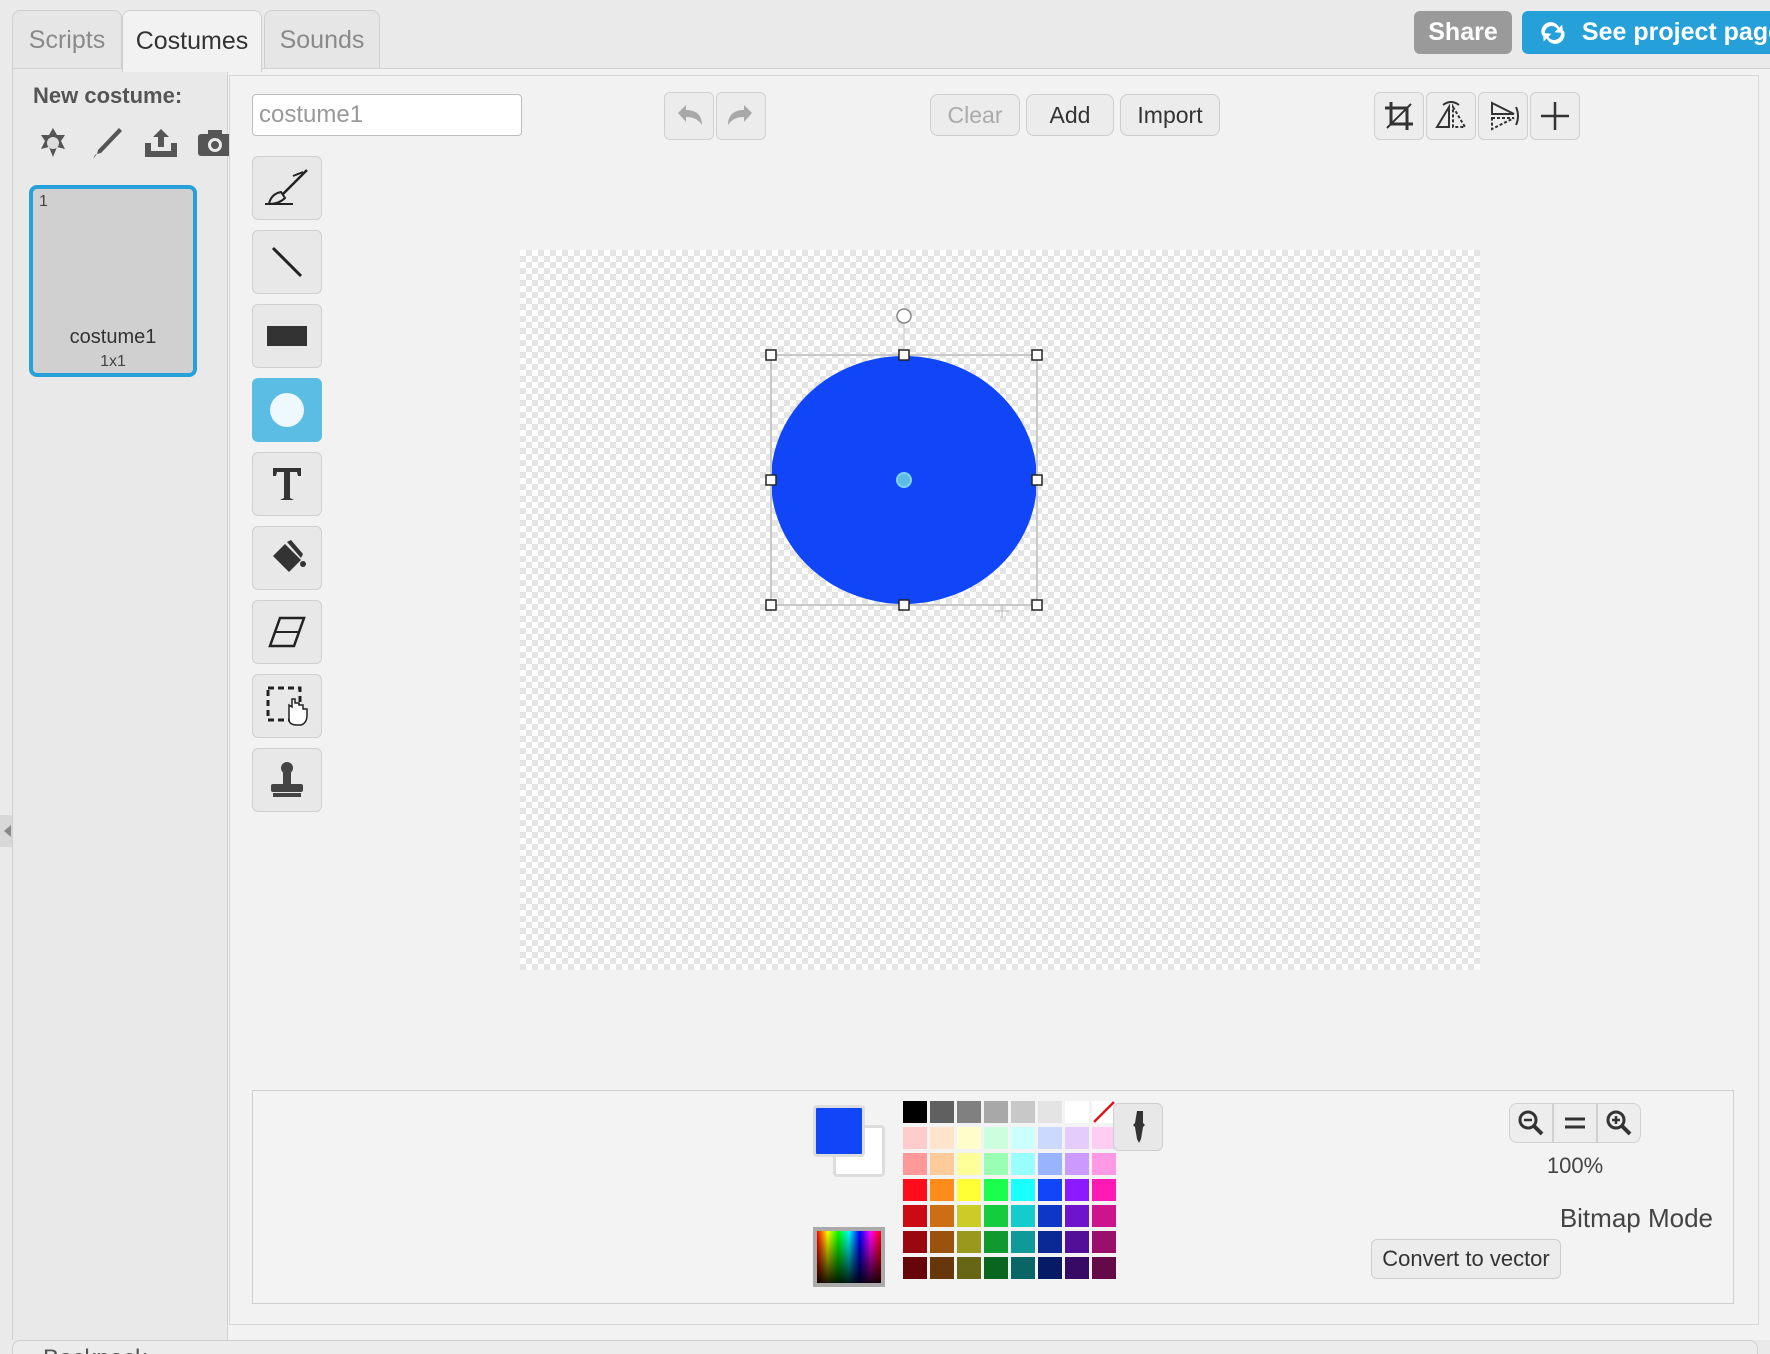 This screenshot has width=1770, height=1354. What do you see at coordinates (322, 40) in the screenshot?
I see `tab-sounds: Sounds` at bounding box center [322, 40].